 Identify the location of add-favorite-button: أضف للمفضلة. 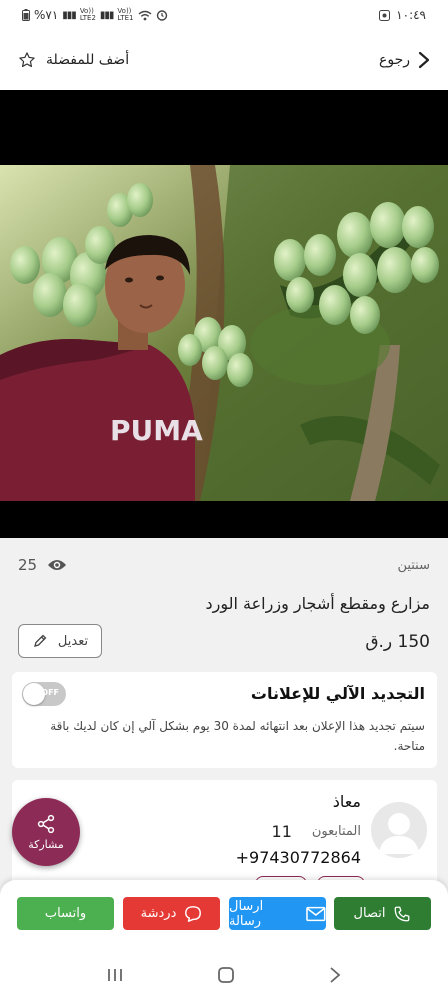
(73, 60).